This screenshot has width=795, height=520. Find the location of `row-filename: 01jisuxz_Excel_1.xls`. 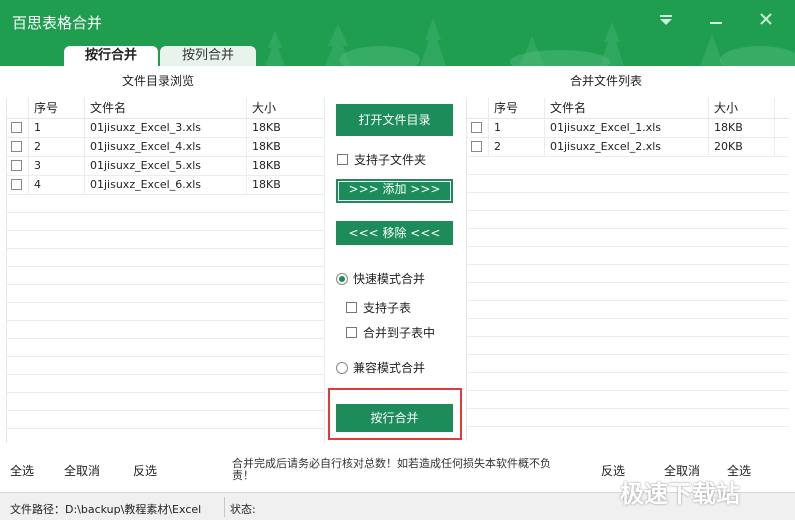

row-filename: 01jisuxz_Excel_1.xls is located at coordinates (627, 128).